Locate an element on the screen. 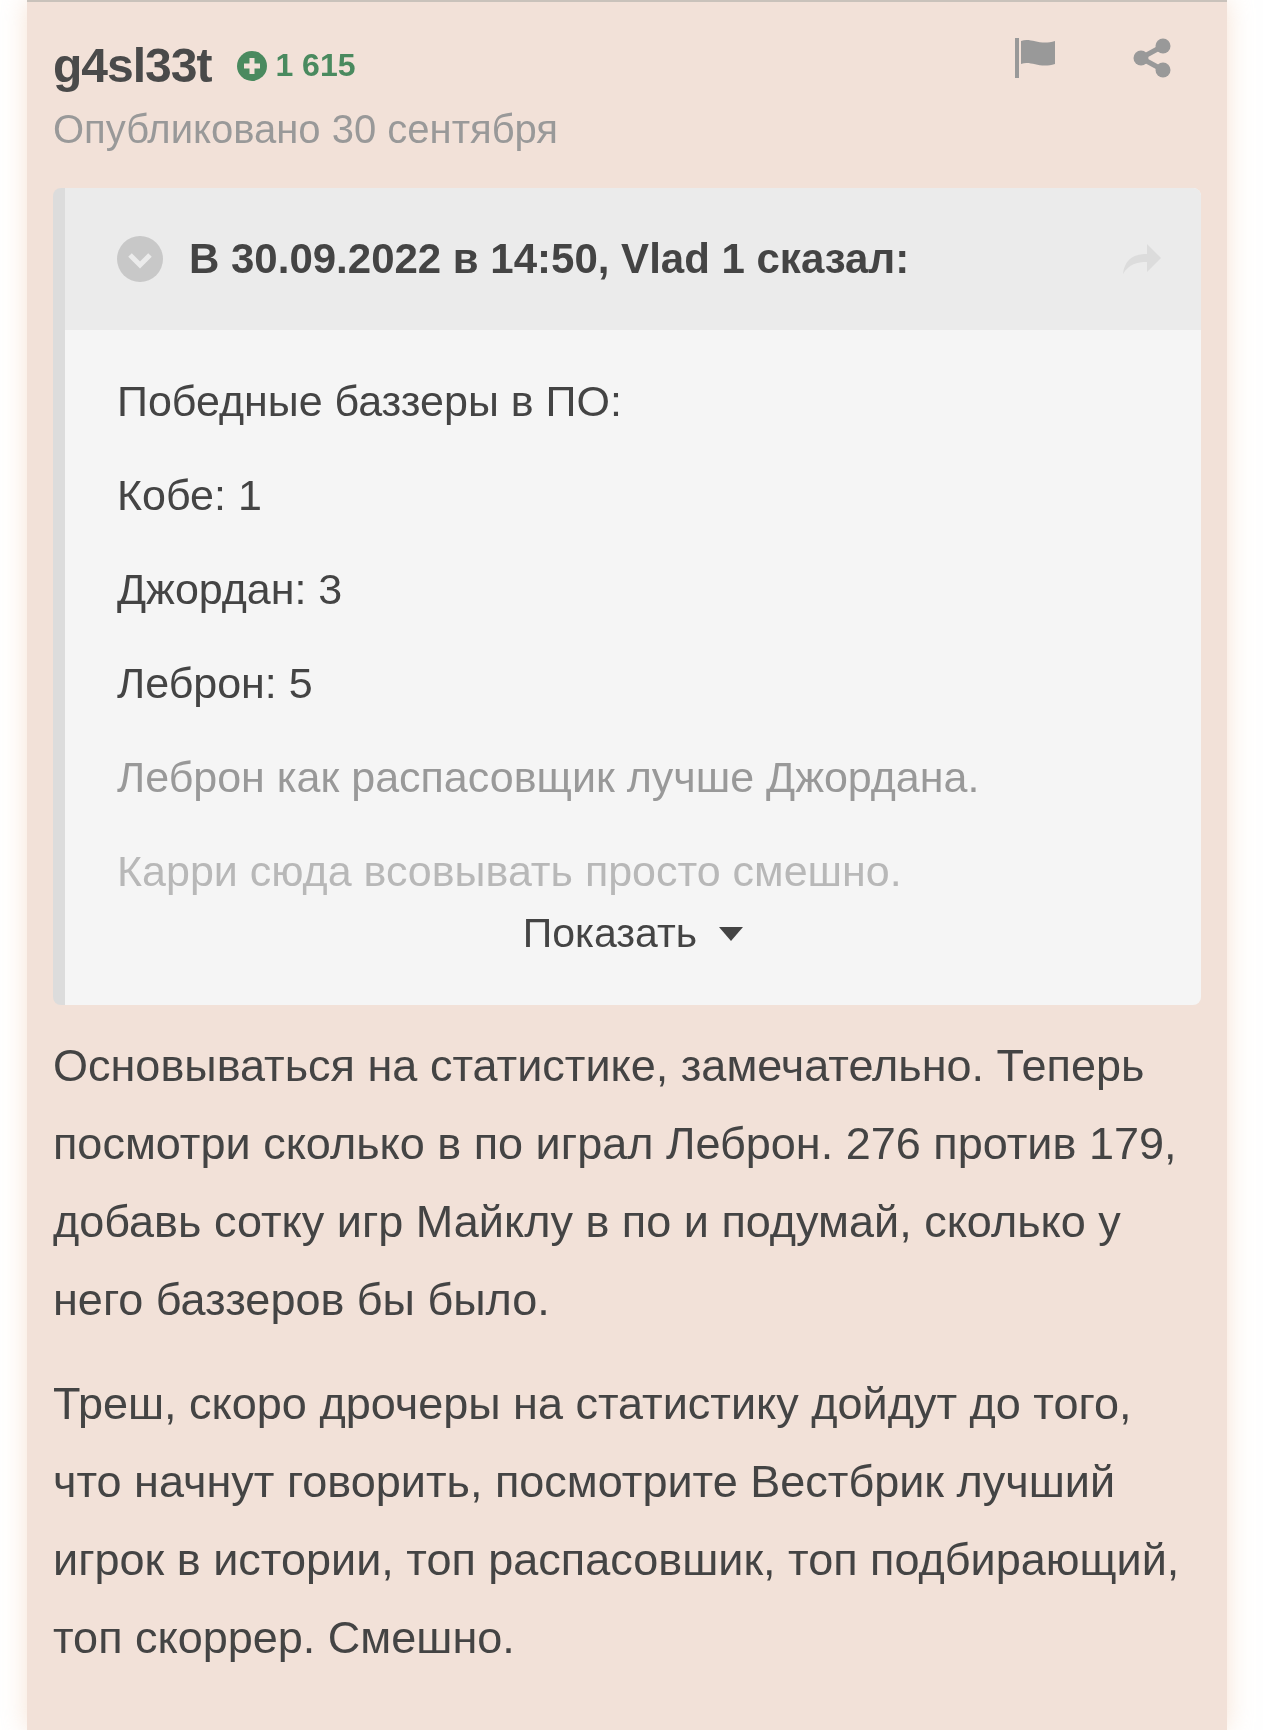  share-icon is located at coordinates (1152, 58).